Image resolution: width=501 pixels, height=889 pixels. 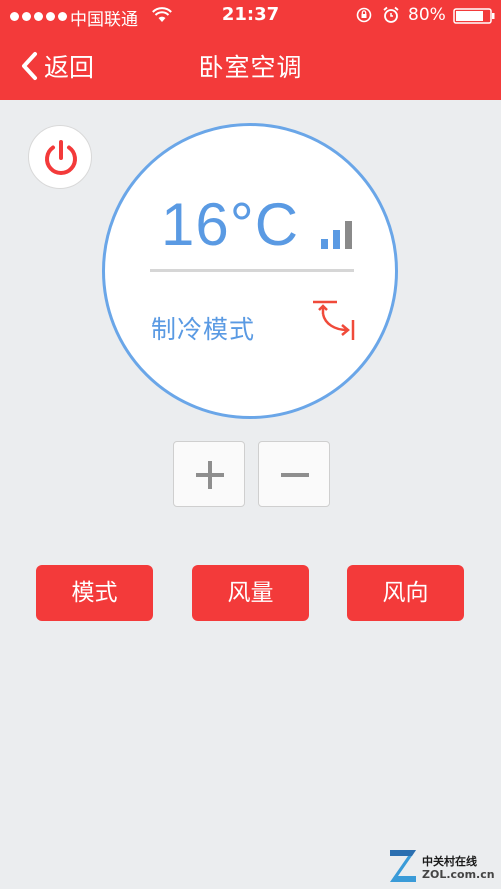 What do you see at coordinates (405, 593) in the screenshot?
I see `fan-direction-button: 风向` at bounding box center [405, 593].